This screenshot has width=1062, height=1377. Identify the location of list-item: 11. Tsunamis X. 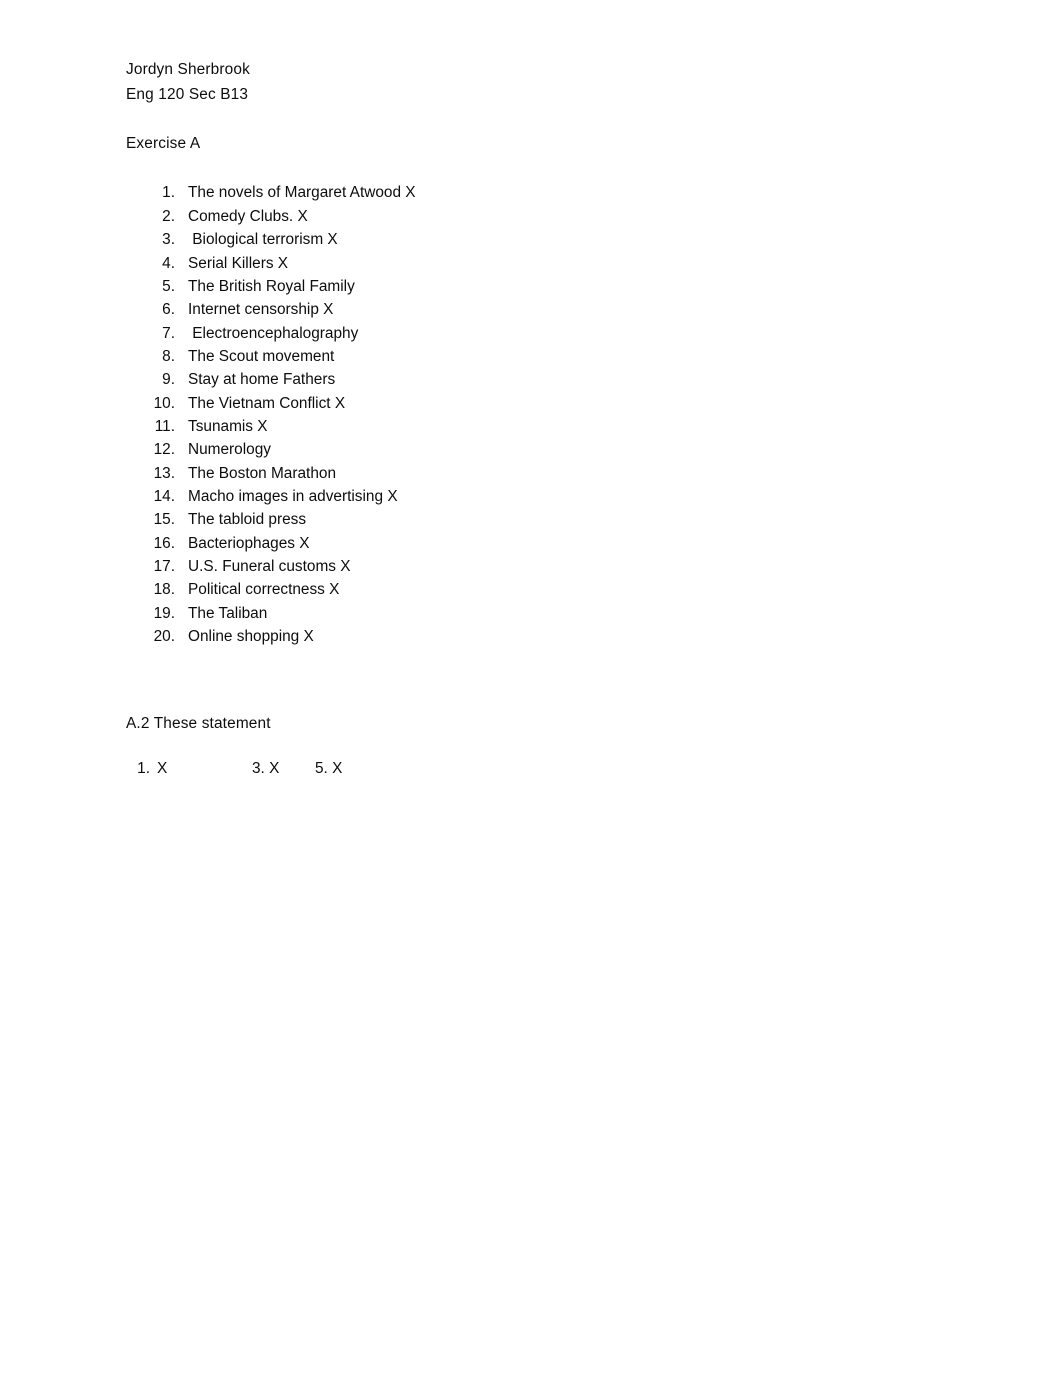
(536, 426).